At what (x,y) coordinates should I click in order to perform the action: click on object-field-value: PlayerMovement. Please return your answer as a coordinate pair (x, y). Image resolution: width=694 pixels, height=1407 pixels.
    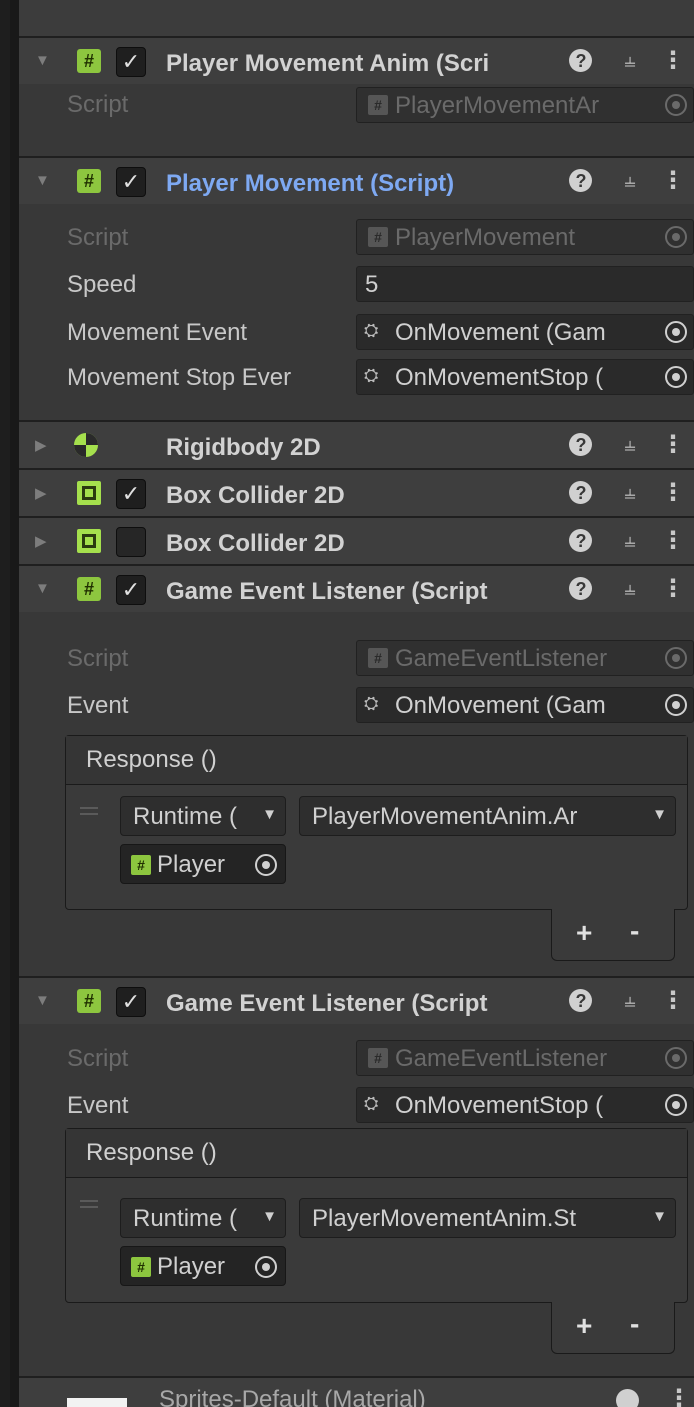
    Looking at the image, I should click on (485, 237).